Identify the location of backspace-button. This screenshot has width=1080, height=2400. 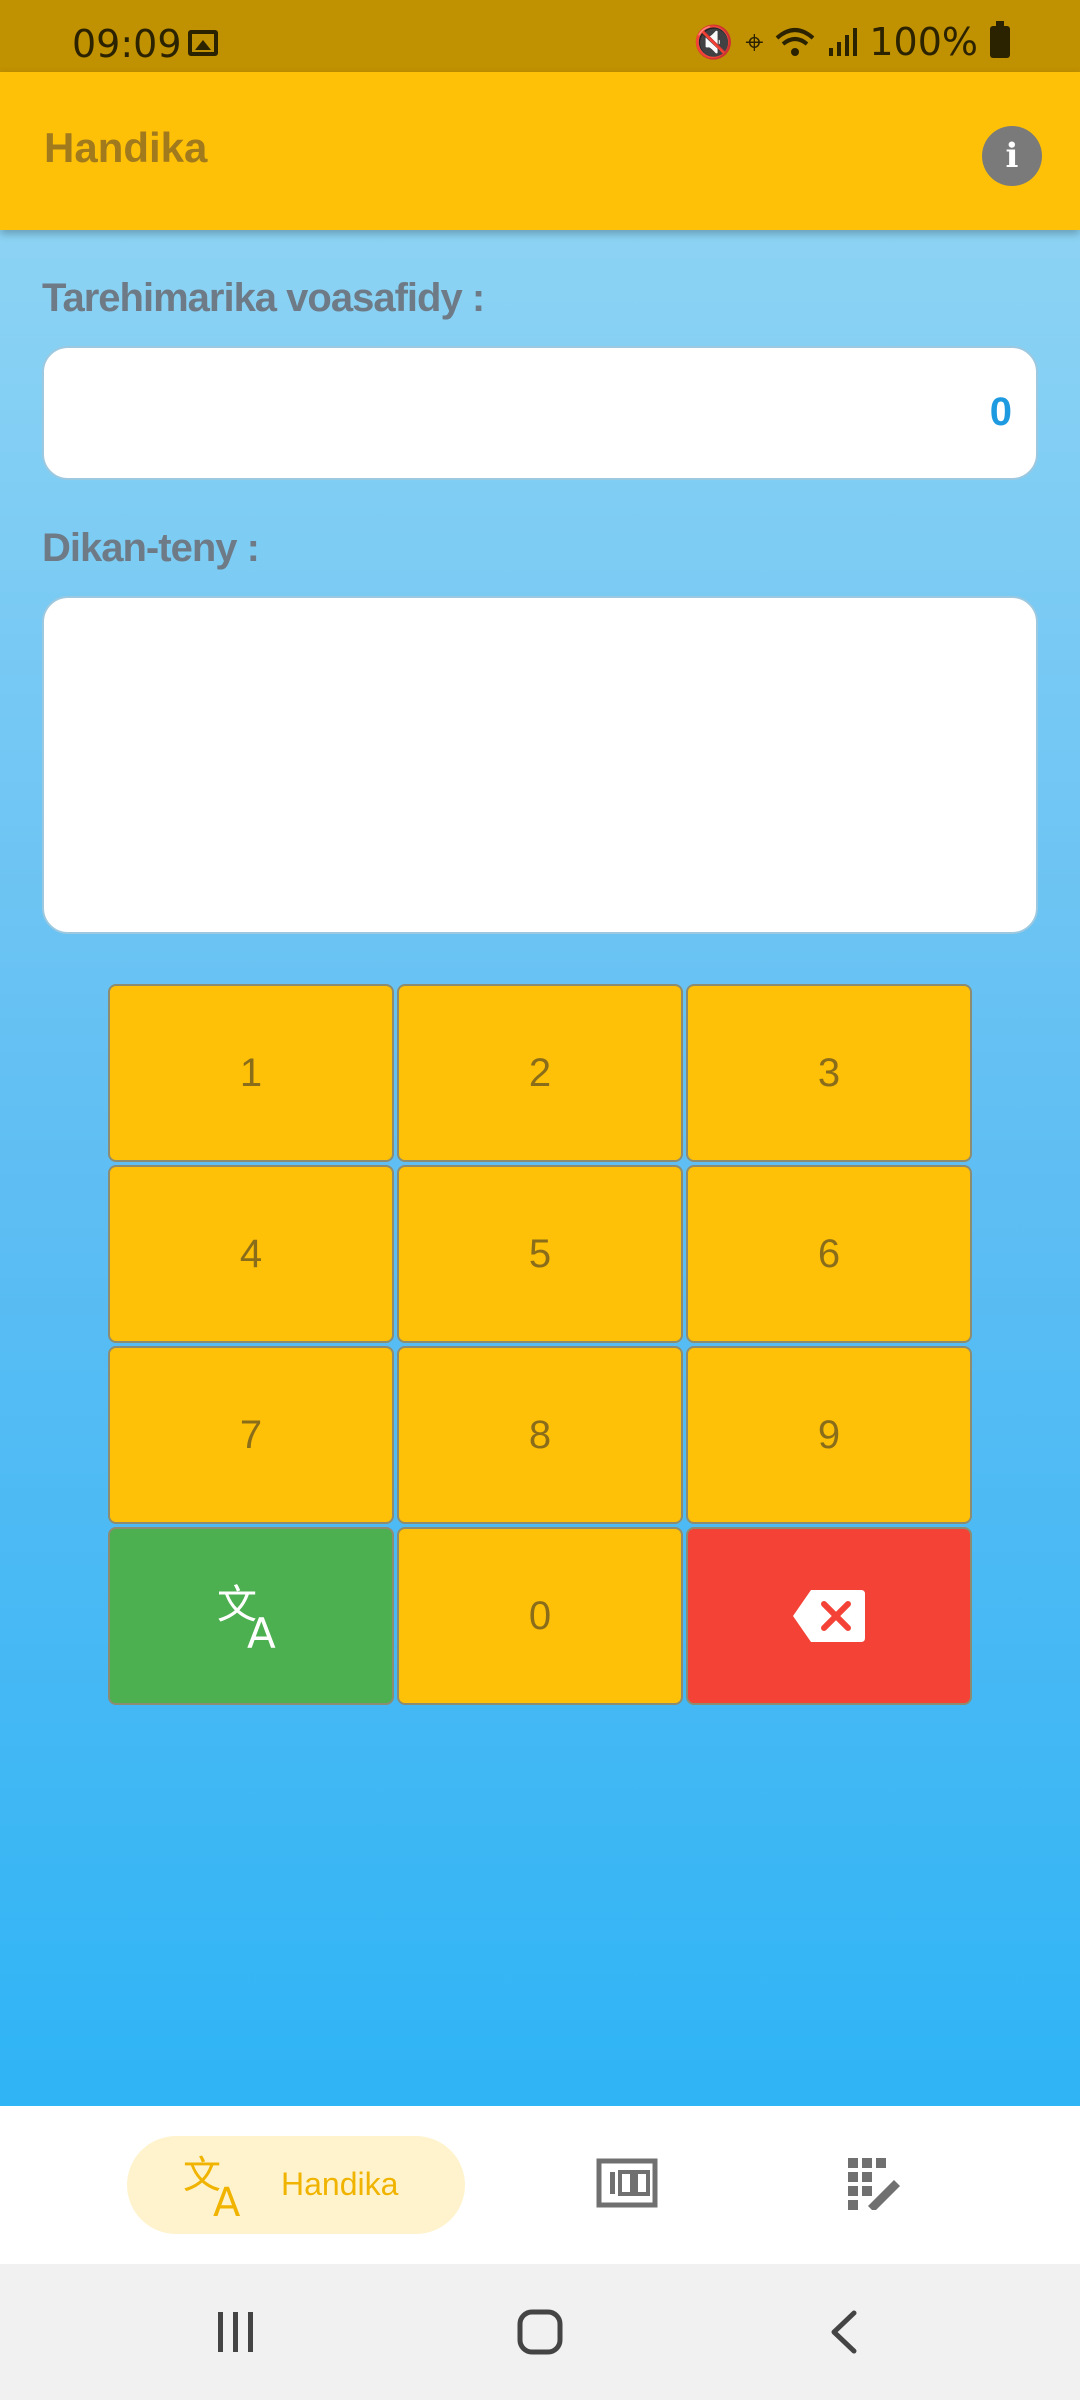
(829, 1616).